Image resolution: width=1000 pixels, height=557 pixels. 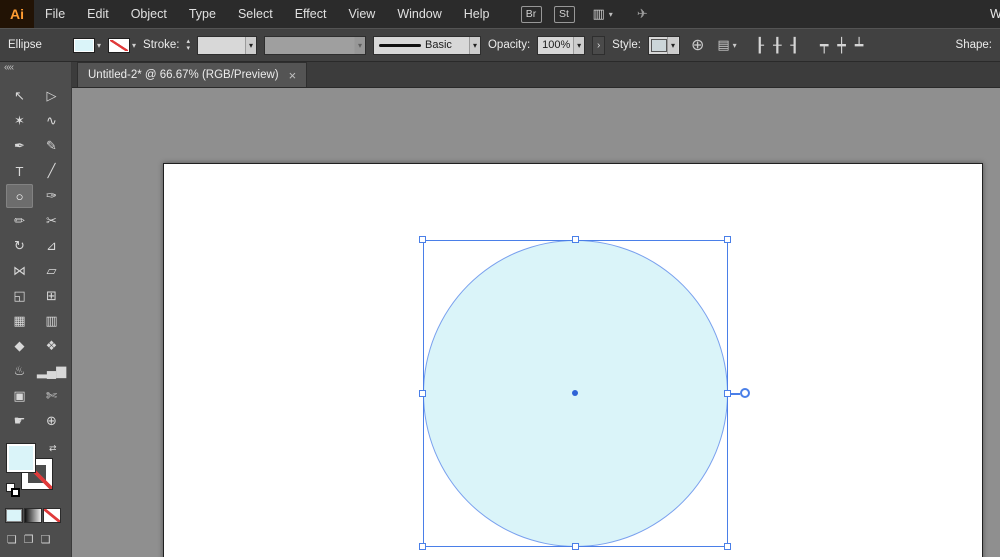 What do you see at coordinates (51, 221) in the screenshot?
I see `scissors-tool: ✂` at bounding box center [51, 221].